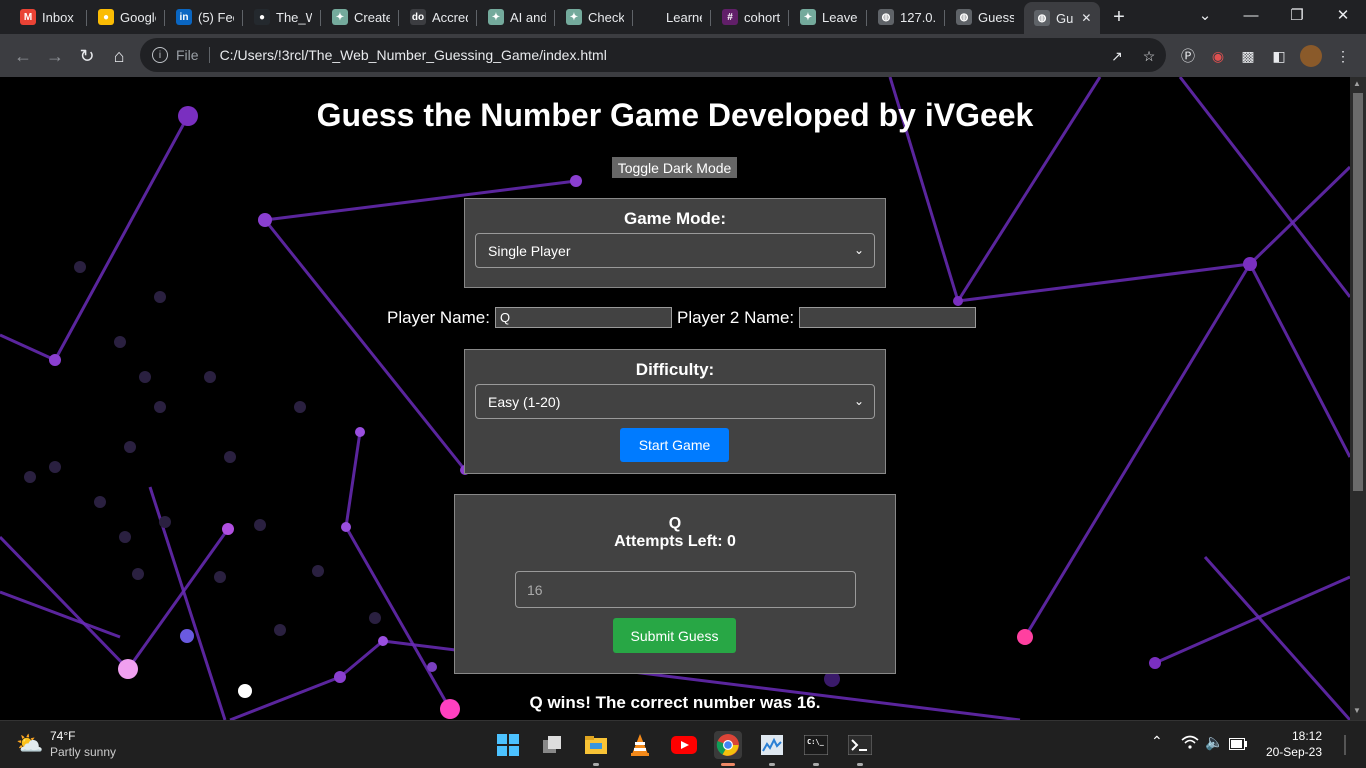  Describe the element at coordinates (685, 589) in the screenshot. I see `guess-input: 16` at that location.